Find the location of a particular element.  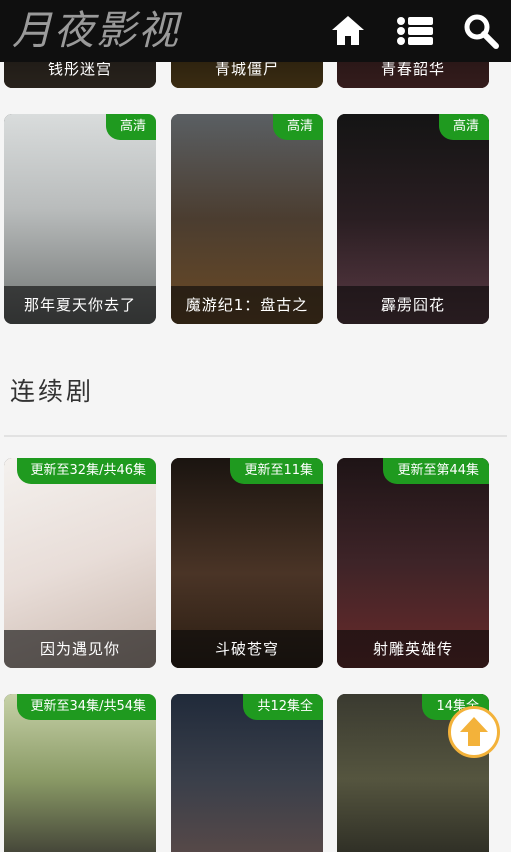

episode-badge: 更新至第44集 is located at coordinates (436, 471).